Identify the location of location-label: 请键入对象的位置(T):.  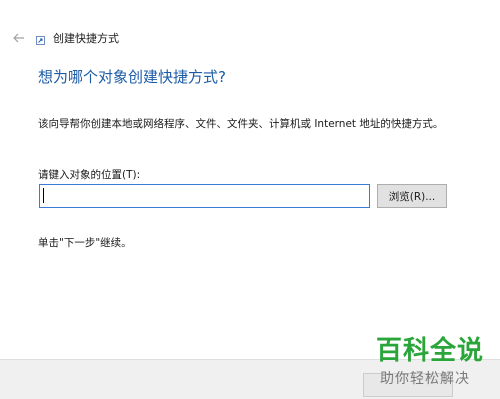
(89, 175).